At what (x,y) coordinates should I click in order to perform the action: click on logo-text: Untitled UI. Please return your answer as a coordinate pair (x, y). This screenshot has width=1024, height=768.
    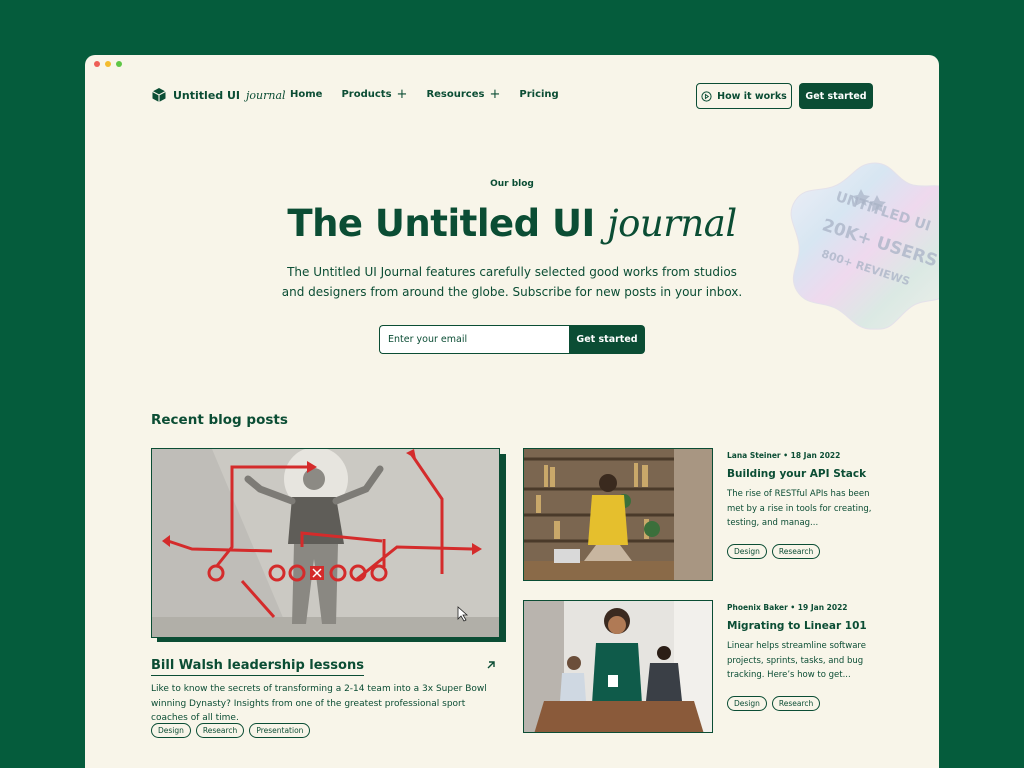
    Looking at the image, I should click on (207, 95).